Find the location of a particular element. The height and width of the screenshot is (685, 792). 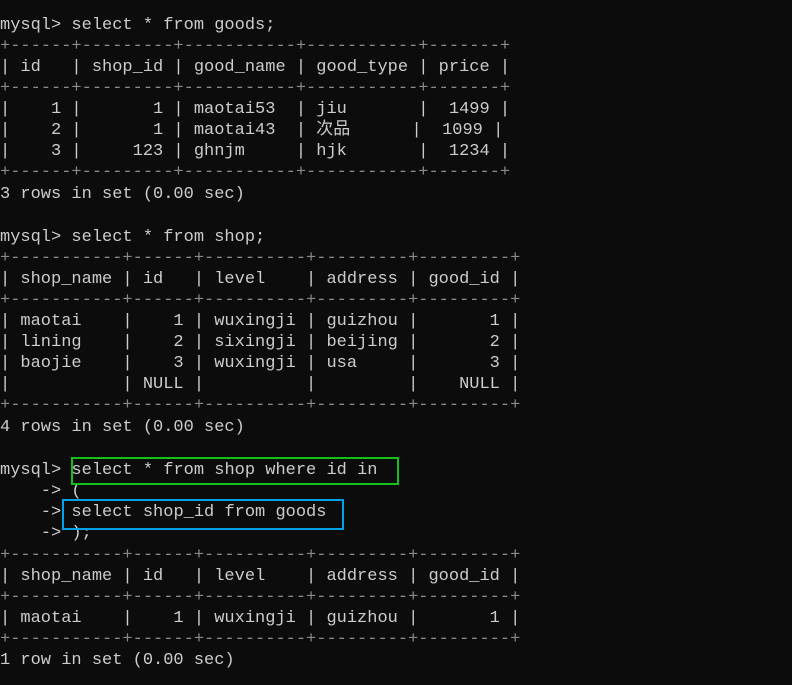

command-line-subquery: mysql> select * from shop where id in is located at coordinates (188, 470).